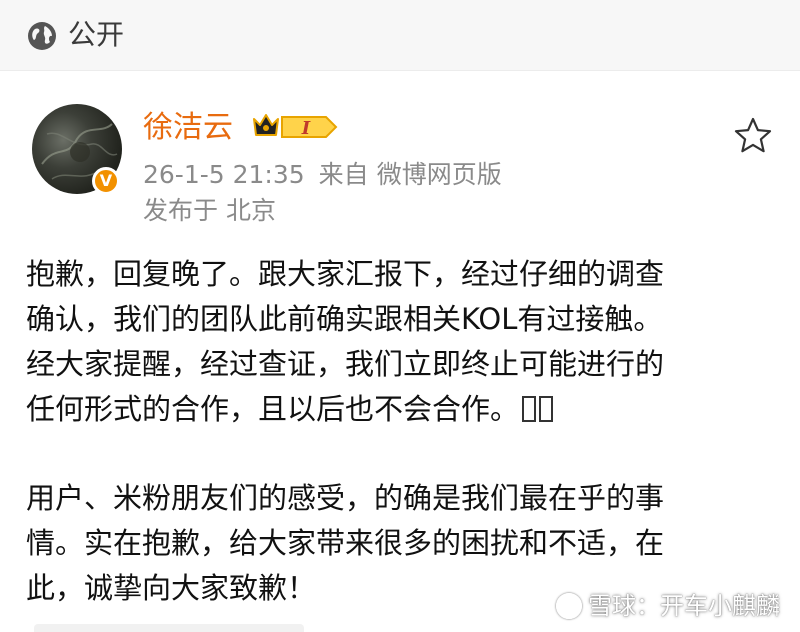  Describe the element at coordinates (273, 409) in the screenshot. I see `post-line: 任何形式的合作，且以后也不会合作。` at that location.